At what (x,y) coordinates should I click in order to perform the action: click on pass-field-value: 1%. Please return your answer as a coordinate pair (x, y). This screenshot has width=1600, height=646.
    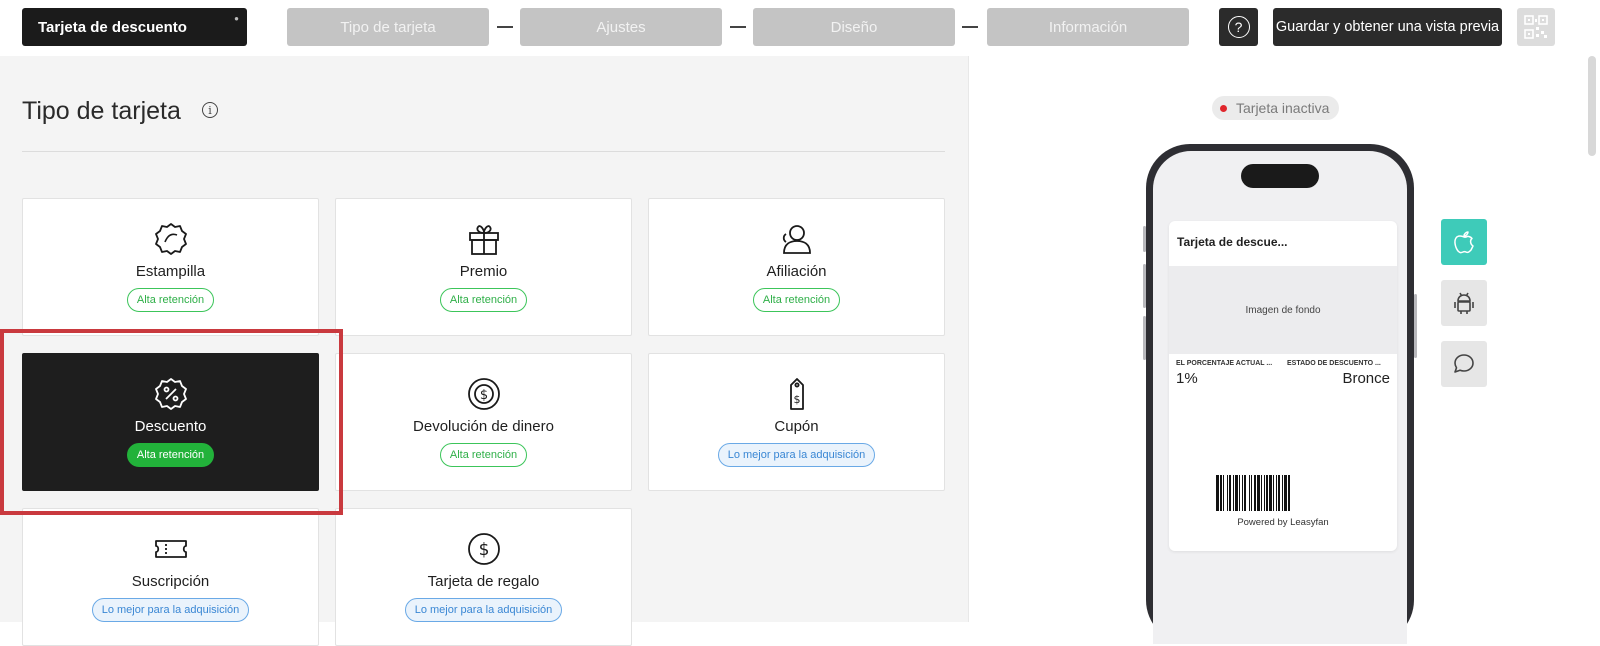
    Looking at the image, I should click on (1187, 378).